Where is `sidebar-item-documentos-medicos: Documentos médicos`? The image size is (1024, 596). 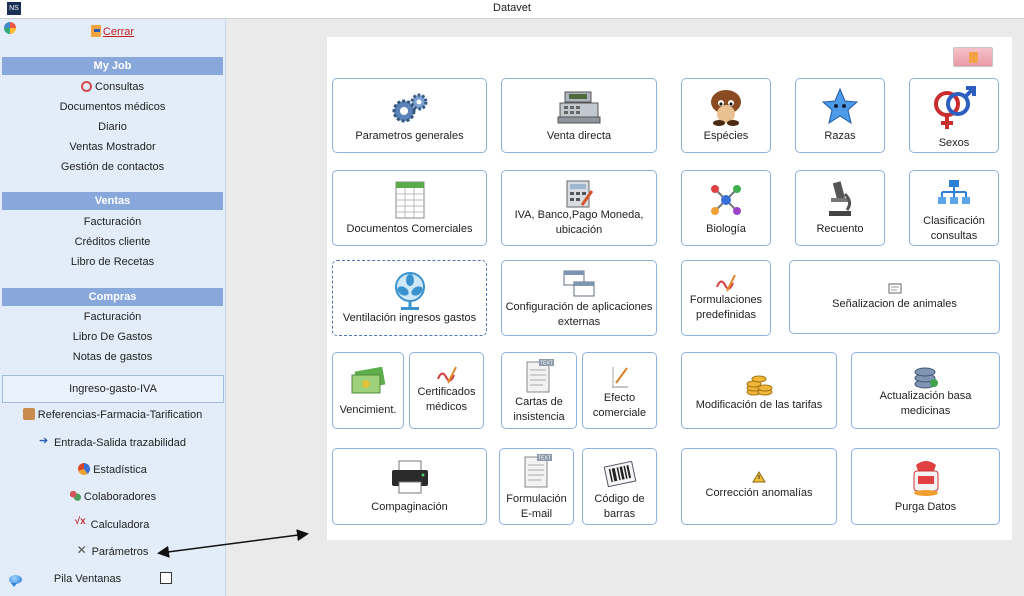
sidebar-item-documentos-medicos: Documentos médicos is located at coordinates (112, 107).